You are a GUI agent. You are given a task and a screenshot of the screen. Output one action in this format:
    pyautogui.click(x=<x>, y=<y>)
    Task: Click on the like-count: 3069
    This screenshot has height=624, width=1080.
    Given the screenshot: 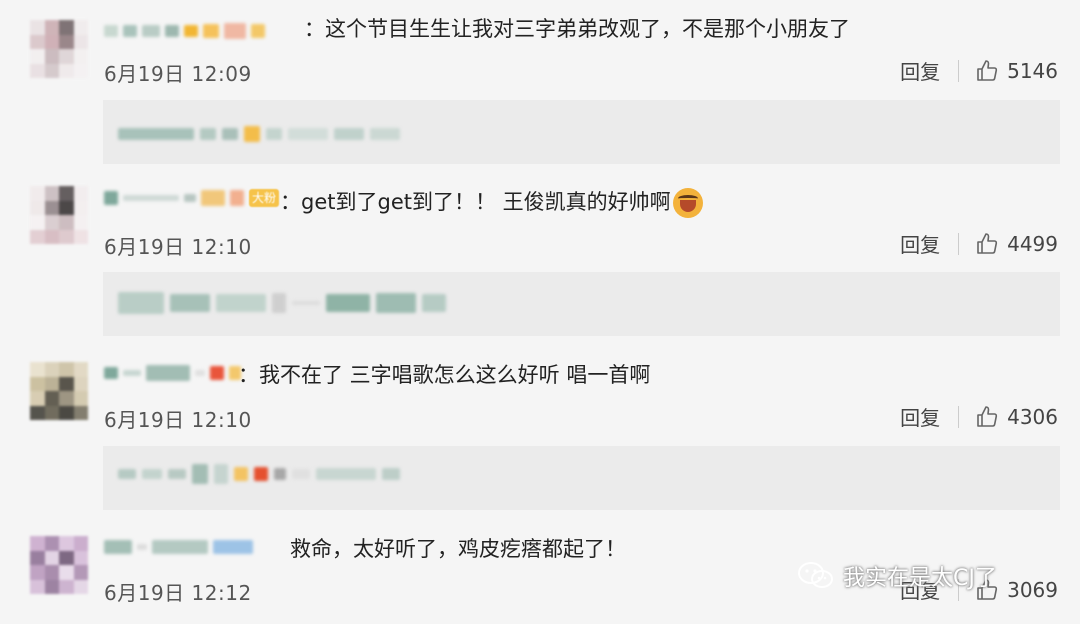 What is the action you would take?
    pyautogui.click(x=1032, y=589)
    